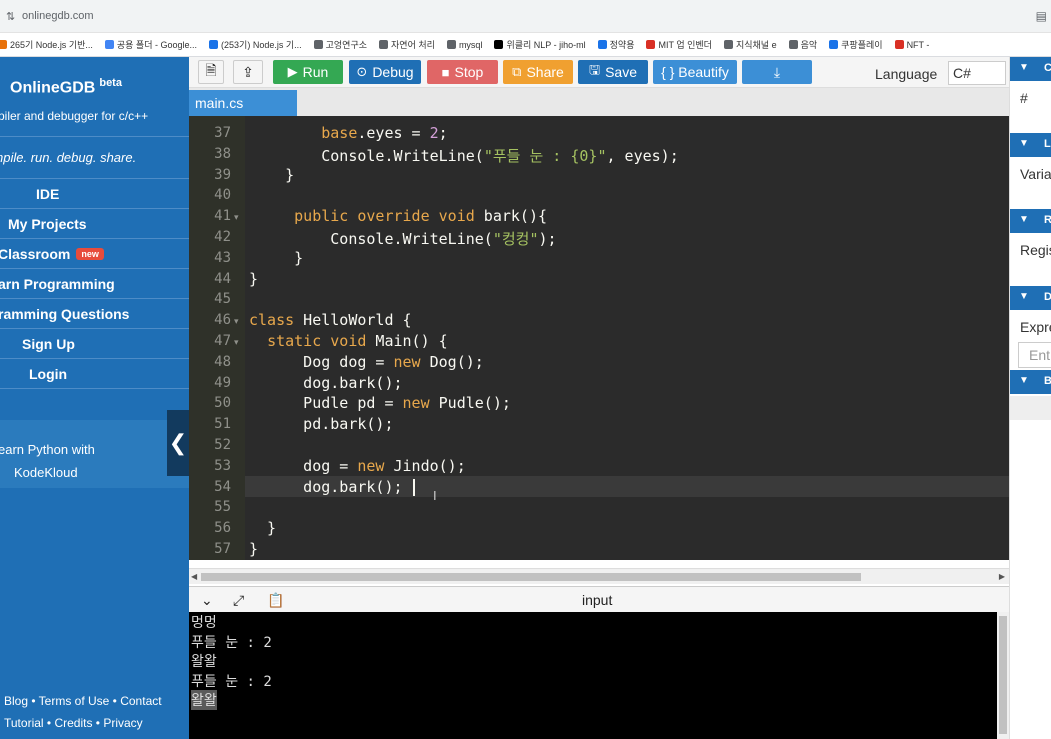  Describe the element at coordinates (194, 576) in the screenshot. I see `scroll-left-icon: ◀` at that location.